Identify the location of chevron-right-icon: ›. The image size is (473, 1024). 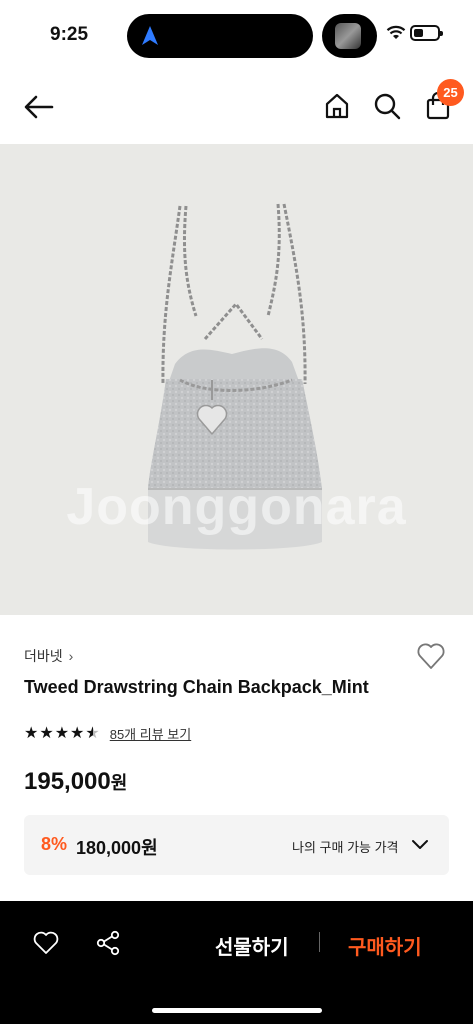
(71, 656).